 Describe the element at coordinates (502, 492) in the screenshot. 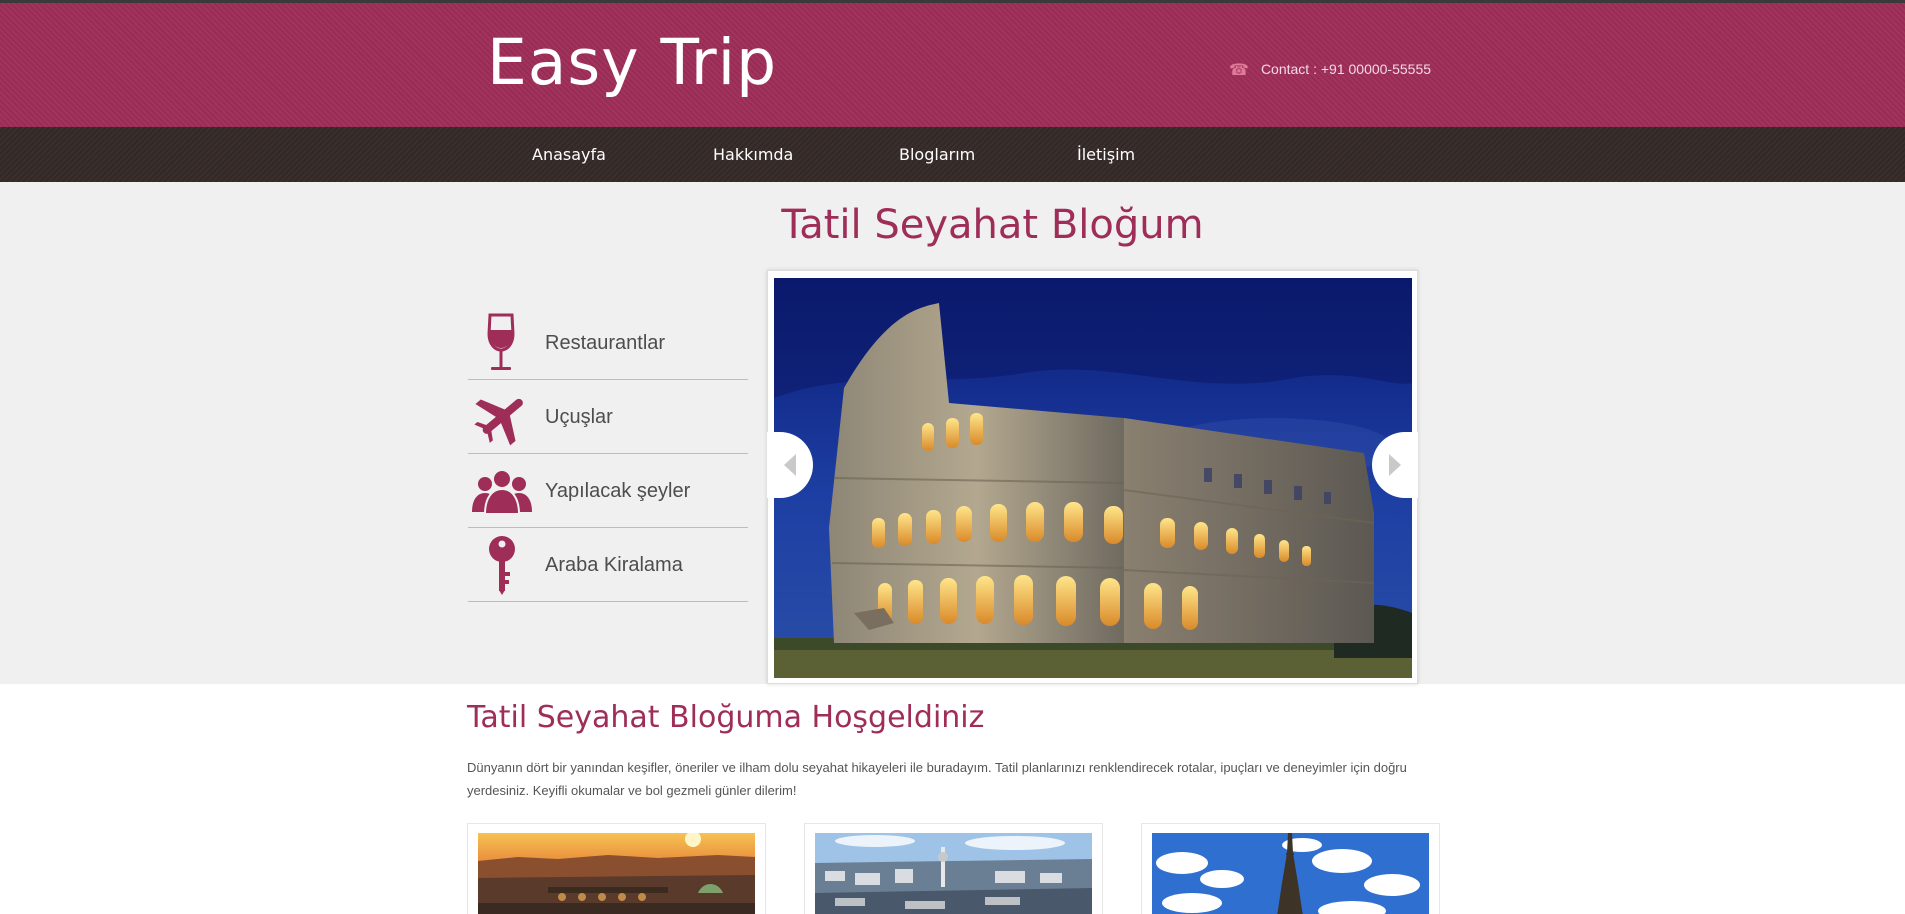

I see `people-icon` at that location.